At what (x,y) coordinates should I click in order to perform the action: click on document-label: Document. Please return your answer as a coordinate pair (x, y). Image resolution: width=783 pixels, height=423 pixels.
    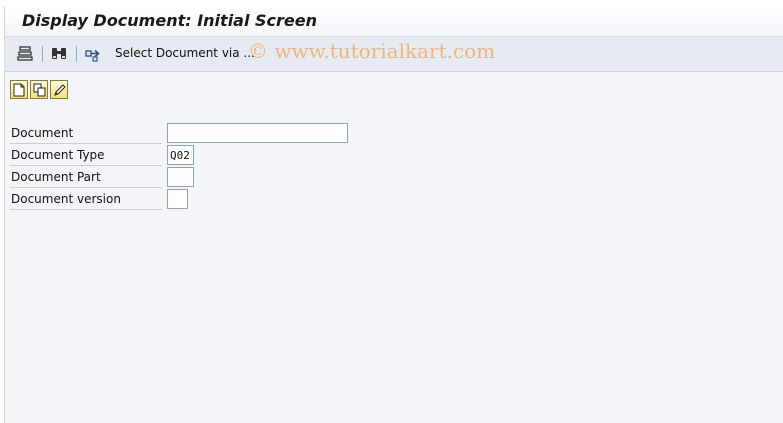
    Looking at the image, I should click on (86, 133).